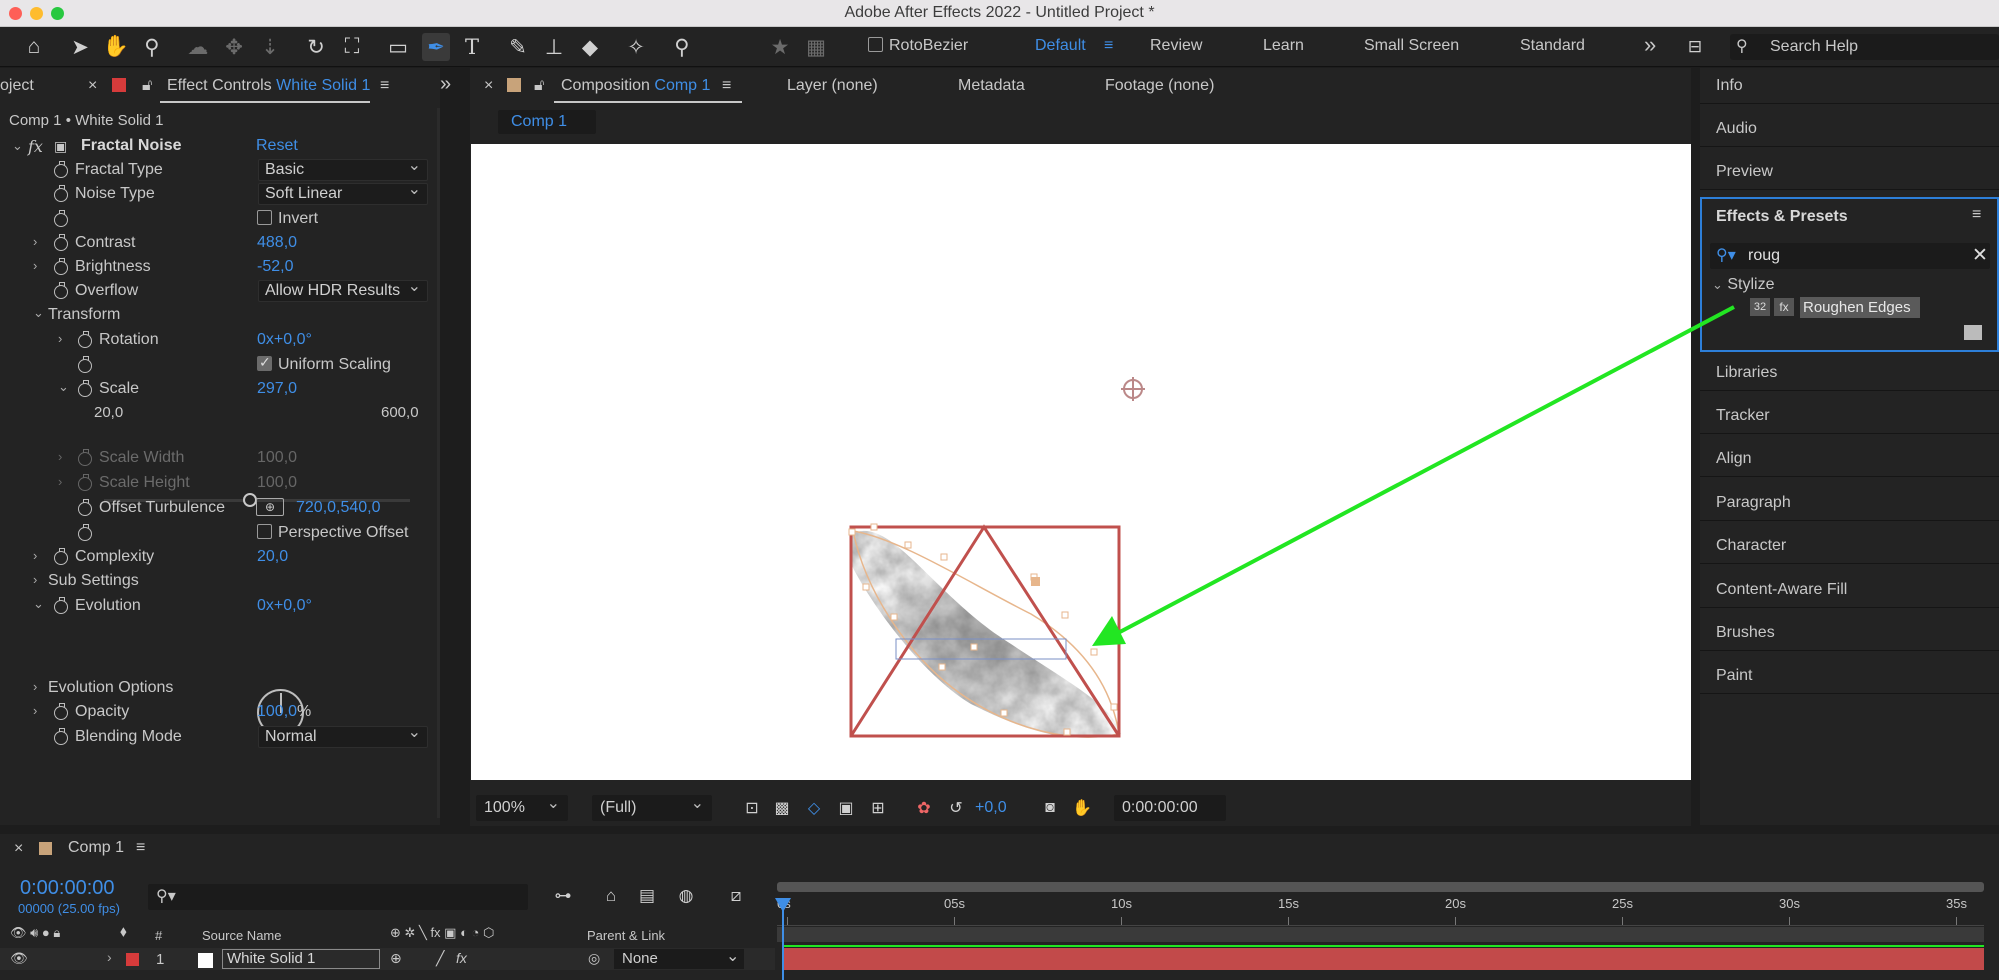 Image resolution: width=1999 pixels, height=980 pixels. Describe the element at coordinates (1956, 903) in the screenshot. I see `ruler-tick-label: 35s` at that location.